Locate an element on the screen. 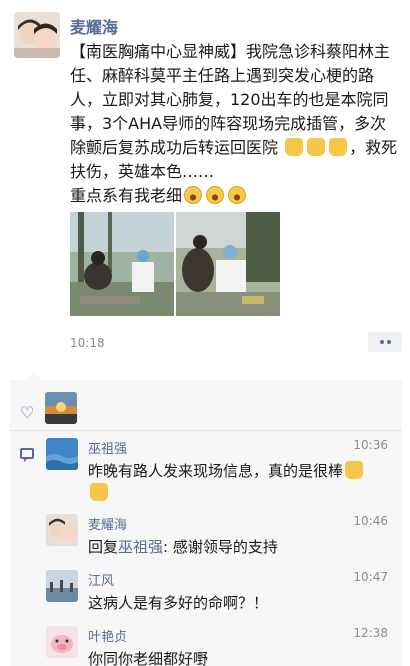  comment-time: 10:46 is located at coordinates (370, 521).